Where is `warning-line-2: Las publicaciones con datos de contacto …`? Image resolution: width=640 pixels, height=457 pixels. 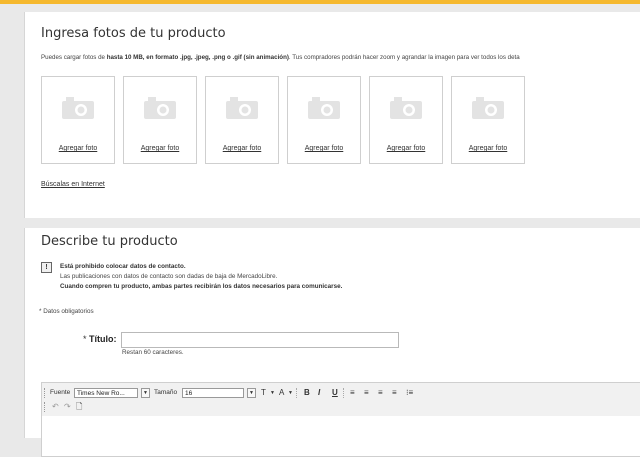 warning-line-2: Las publicaciones con datos de contacto … is located at coordinates (169, 276).